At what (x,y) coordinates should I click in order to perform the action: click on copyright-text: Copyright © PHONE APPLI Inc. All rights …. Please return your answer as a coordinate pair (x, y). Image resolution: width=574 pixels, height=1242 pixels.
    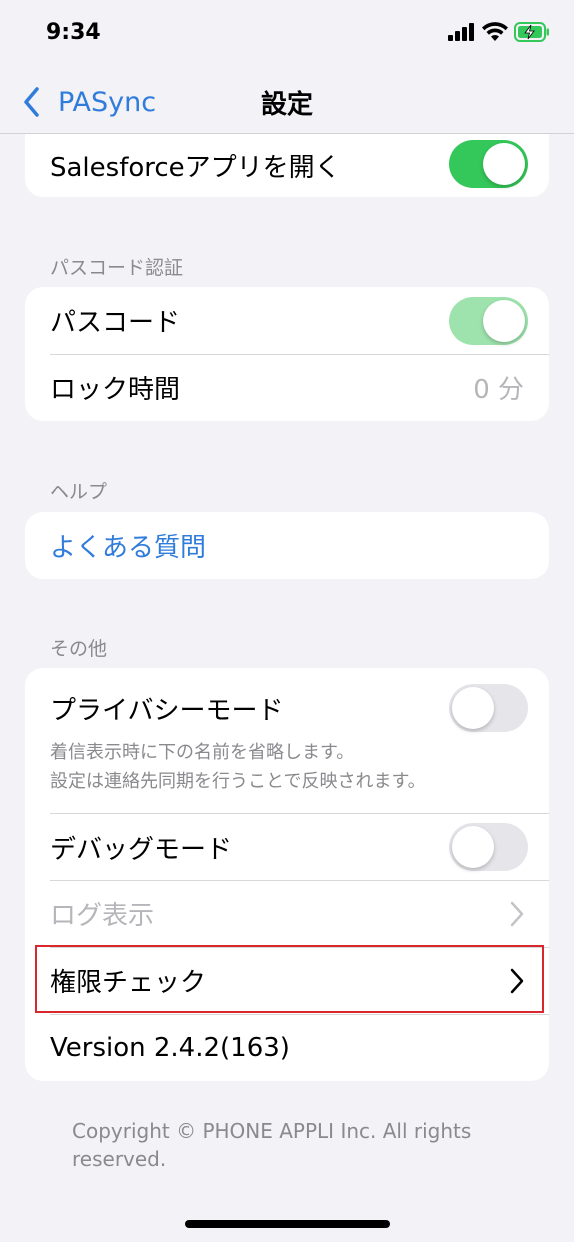
    Looking at the image, I should click on (272, 1145).